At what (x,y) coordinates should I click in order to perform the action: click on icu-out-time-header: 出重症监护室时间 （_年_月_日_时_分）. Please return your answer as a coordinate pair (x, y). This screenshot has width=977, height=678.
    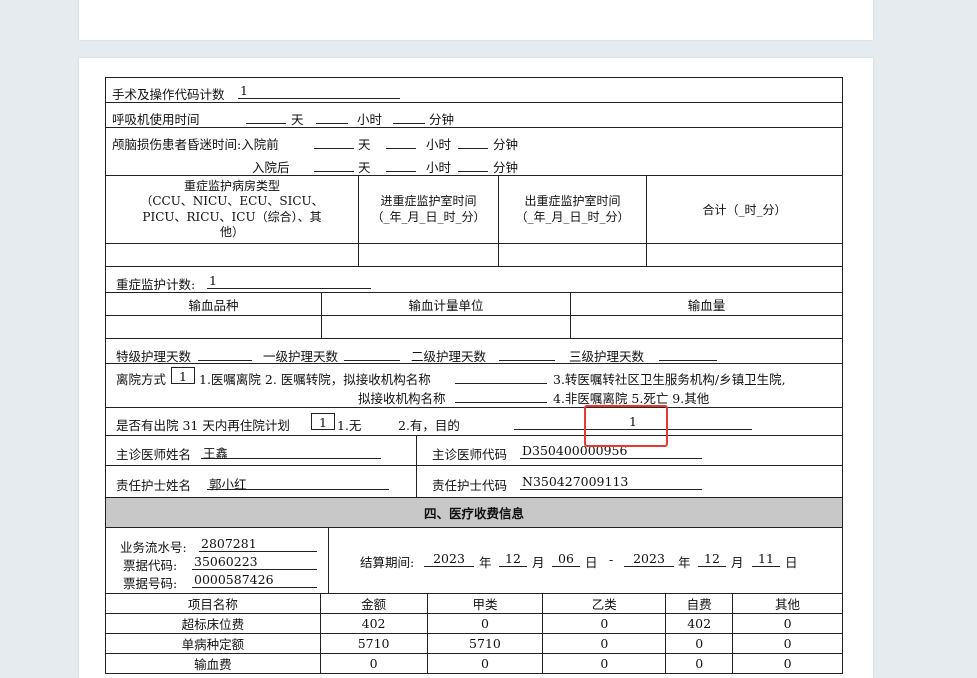
    Looking at the image, I should click on (573, 209).